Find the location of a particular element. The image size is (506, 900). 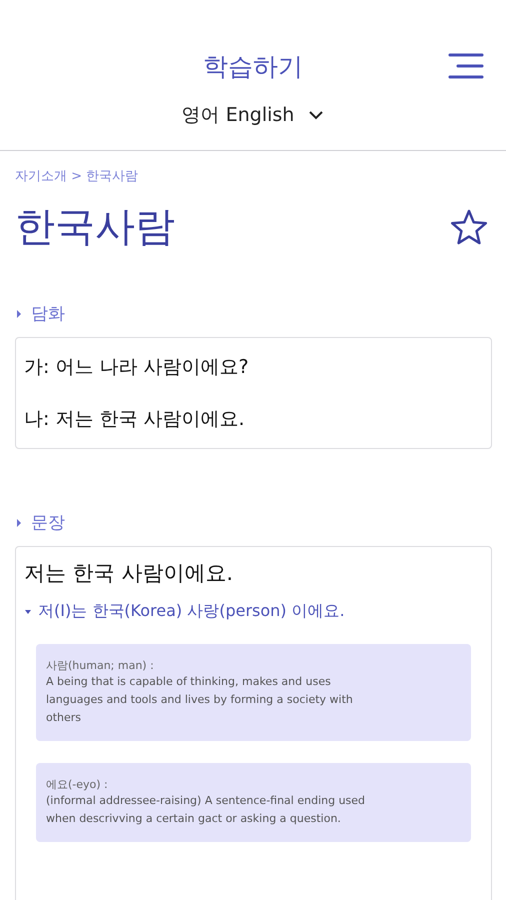

star-icon is located at coordinates (469, 226).